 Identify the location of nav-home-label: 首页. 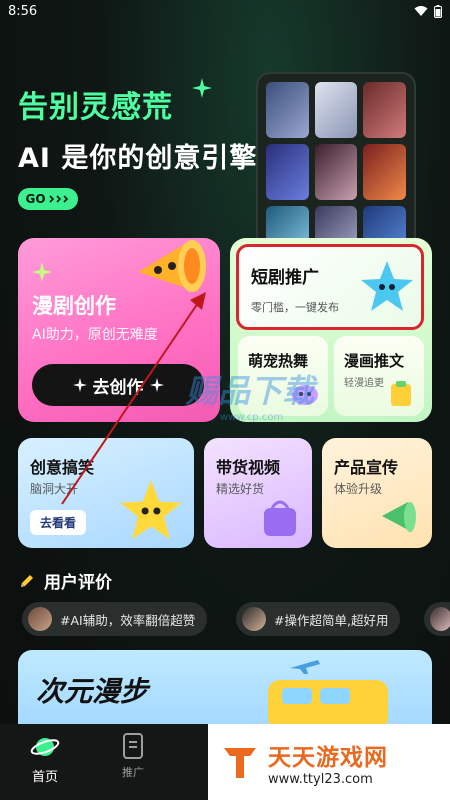
(44, 777).